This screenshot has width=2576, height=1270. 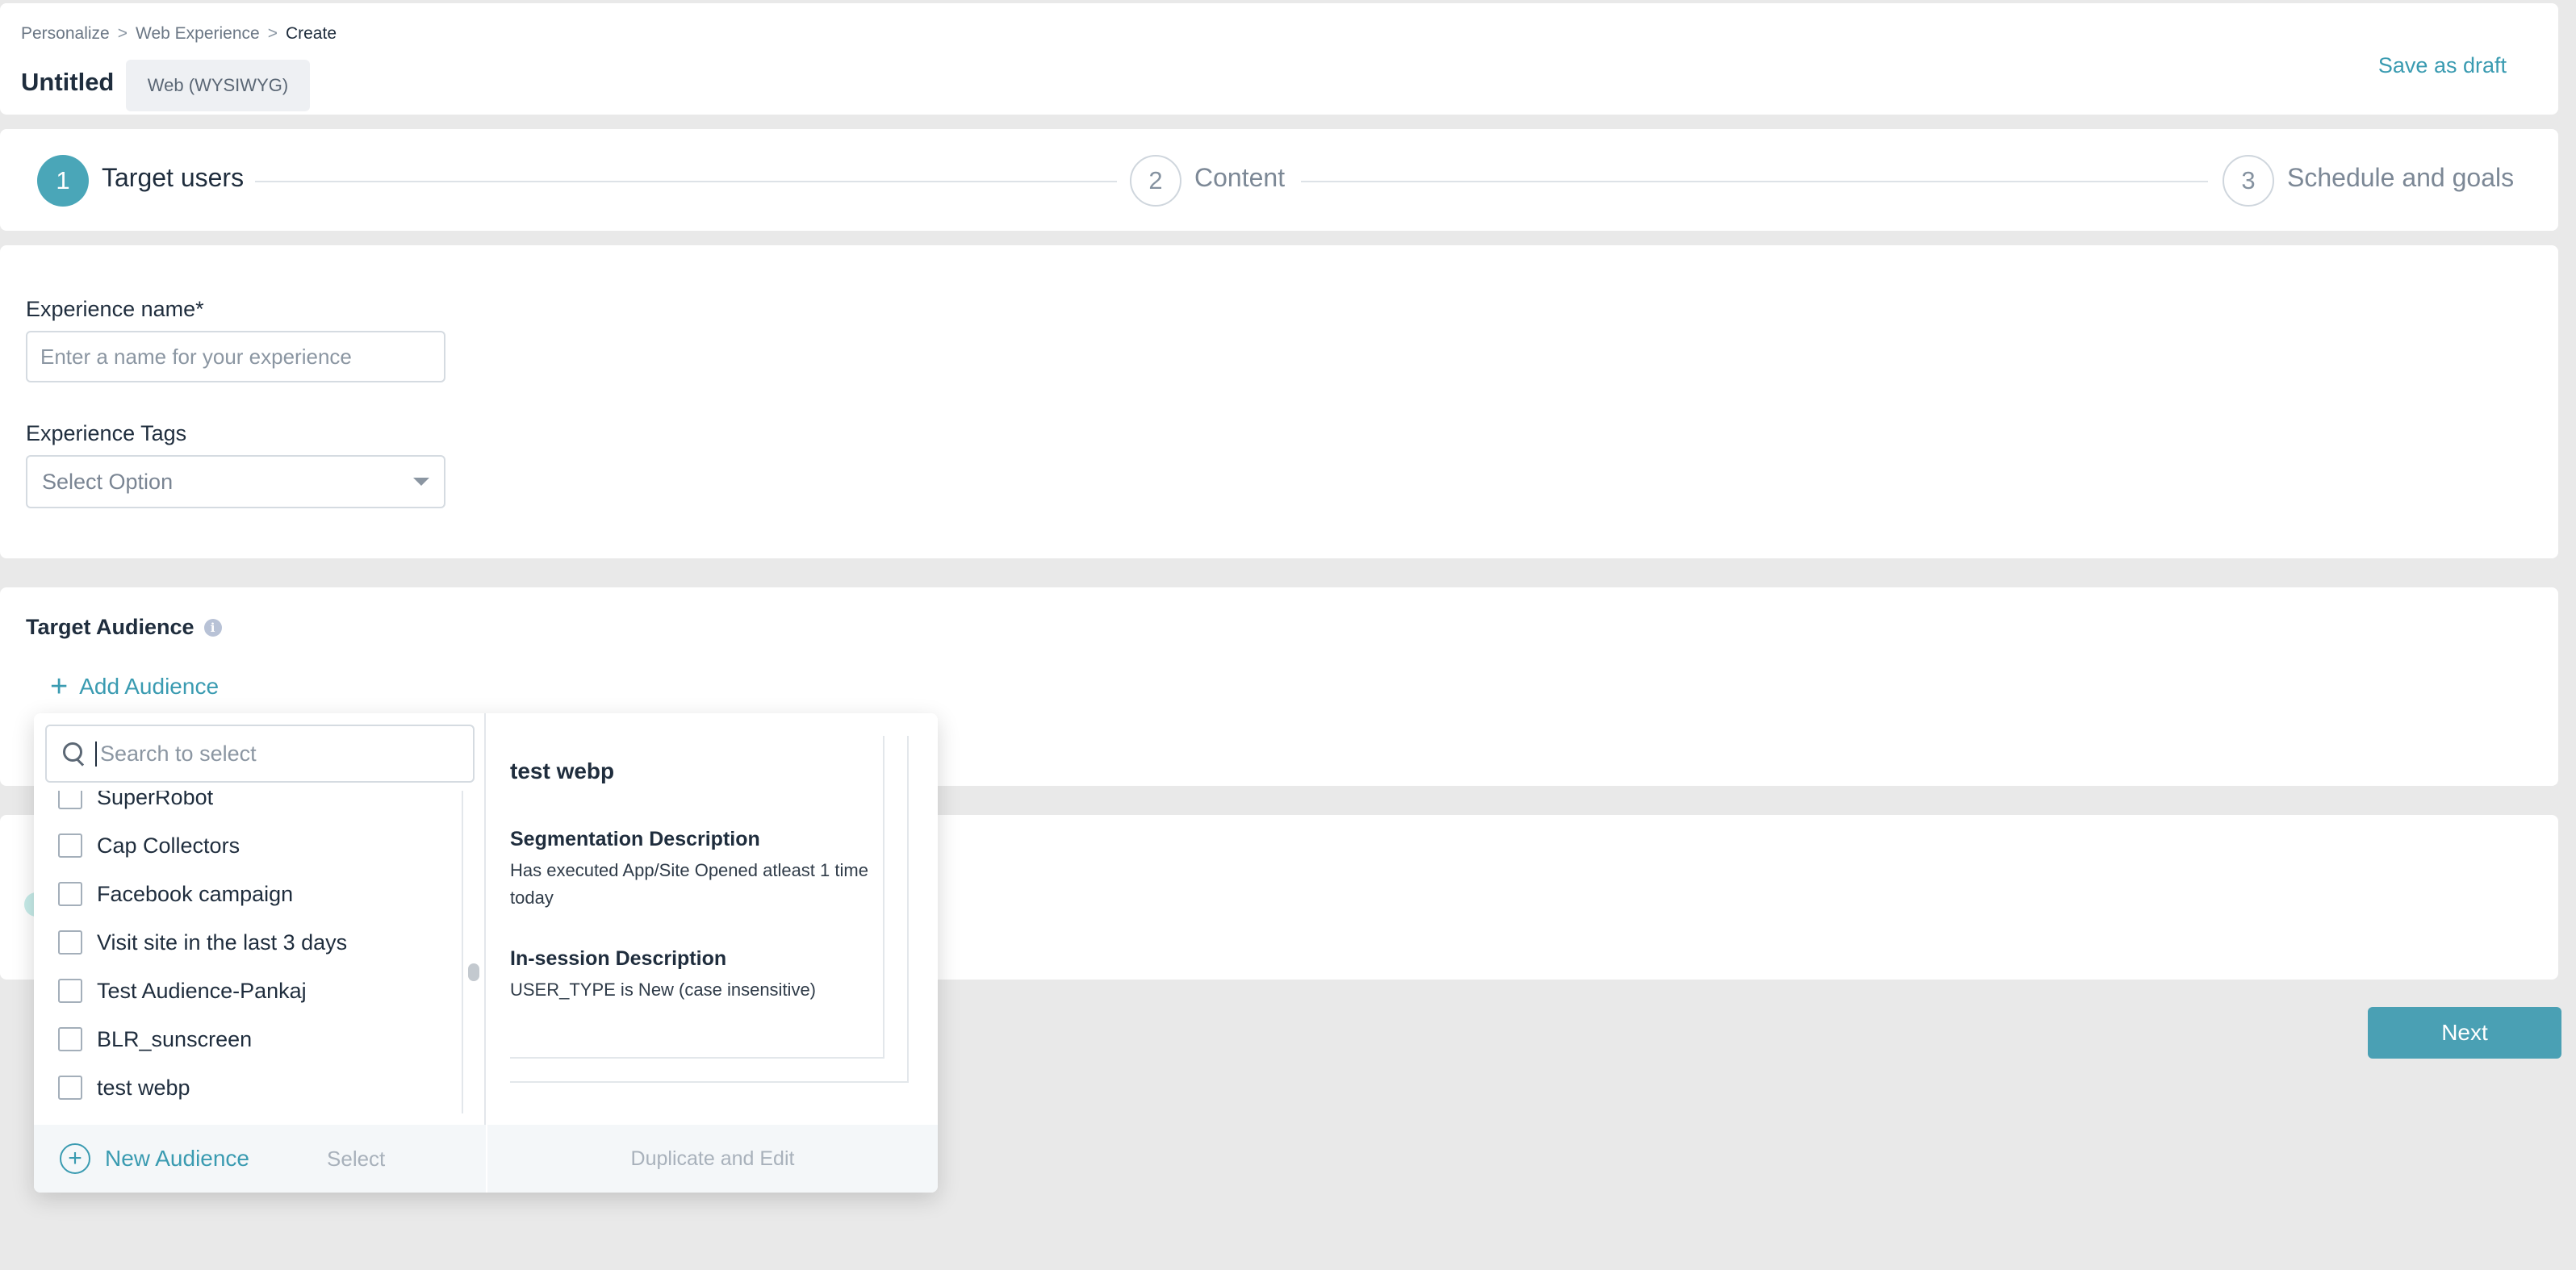 I want to click on select-button: Select, so click(x=356, y=1159).